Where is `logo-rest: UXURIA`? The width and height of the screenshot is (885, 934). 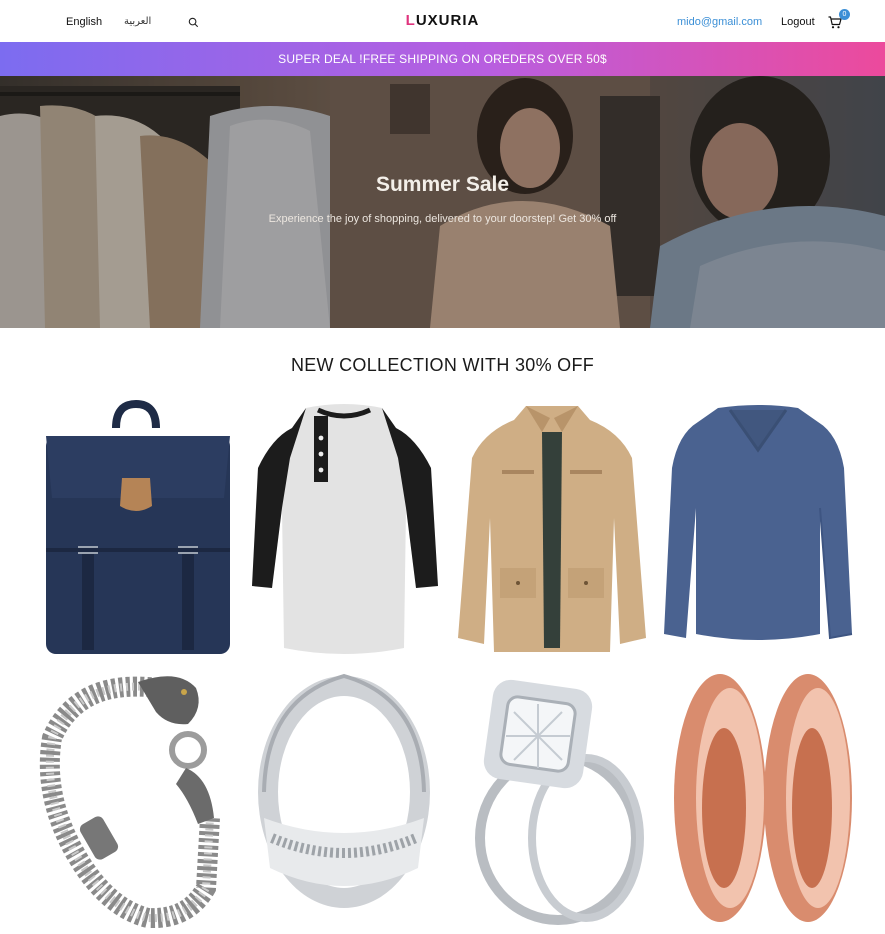
logo-rest: UXURIA is located at coordinates (447, 20).